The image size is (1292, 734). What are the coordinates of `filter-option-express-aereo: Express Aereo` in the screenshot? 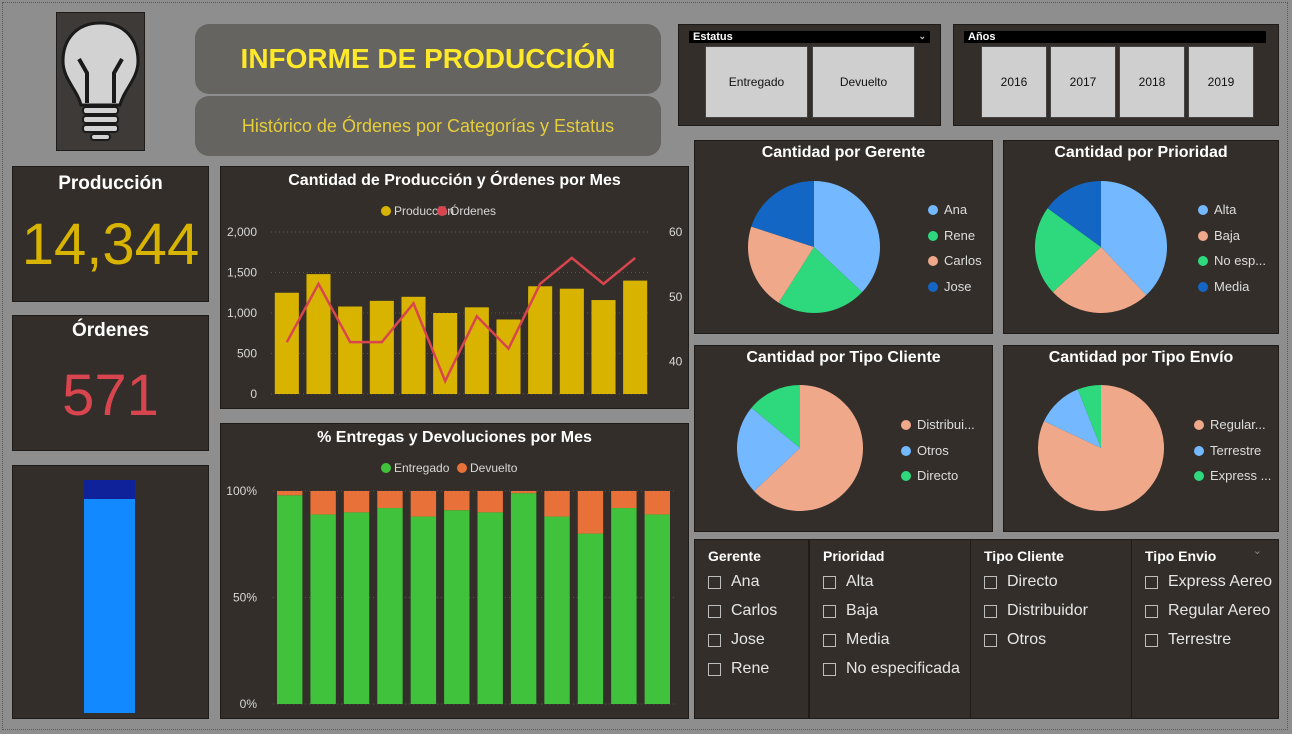 It's located at (1208, 582).